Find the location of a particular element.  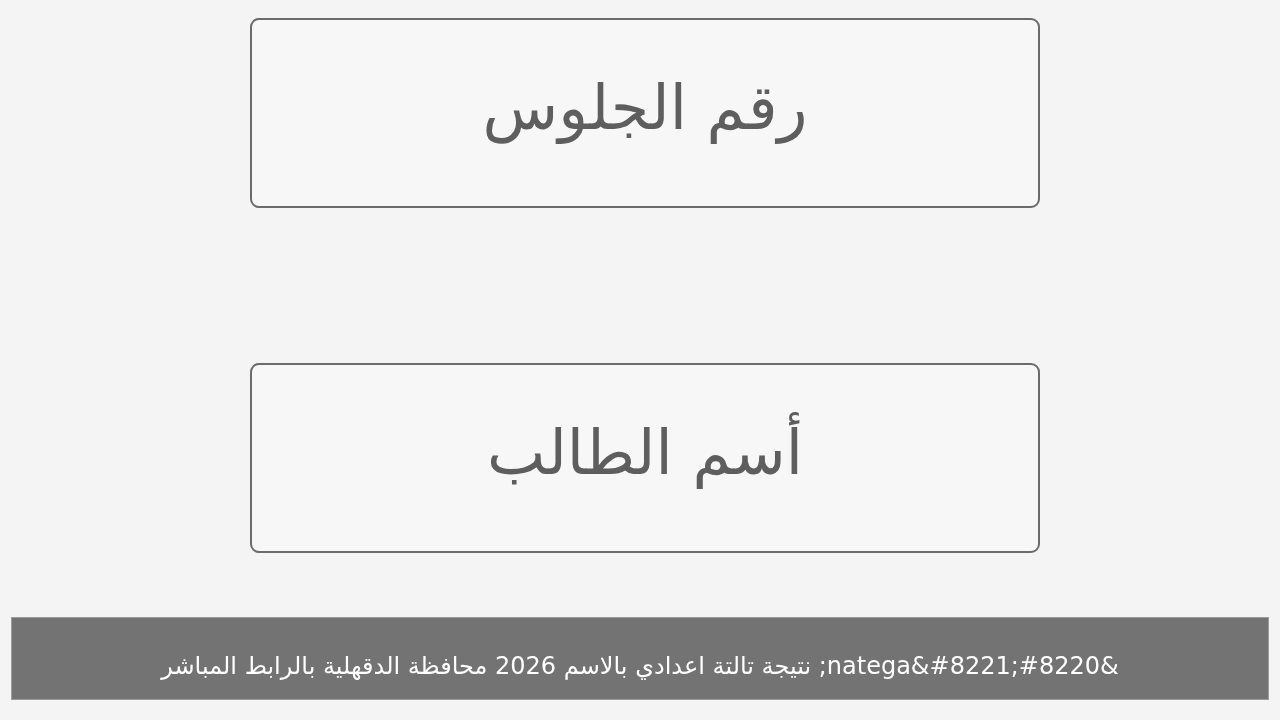

caption-text: &#8220;natega&#8221; نتيجة تالتة اعدادي بالاسم 2026 محافظة الدقهلية بالرابط المباشر is located at coordinates (640, 665).